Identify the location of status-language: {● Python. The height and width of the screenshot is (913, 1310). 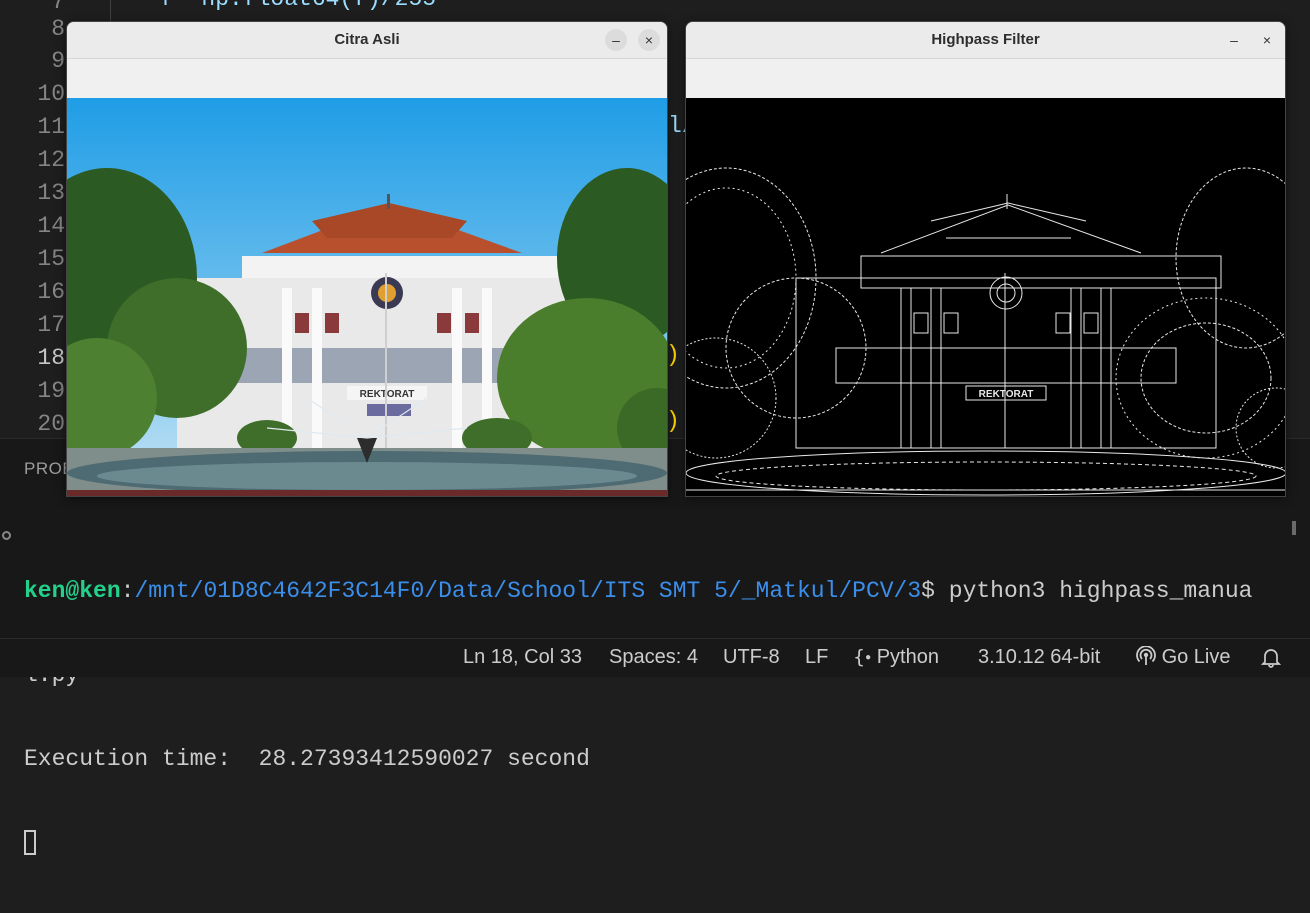
(896, 657).